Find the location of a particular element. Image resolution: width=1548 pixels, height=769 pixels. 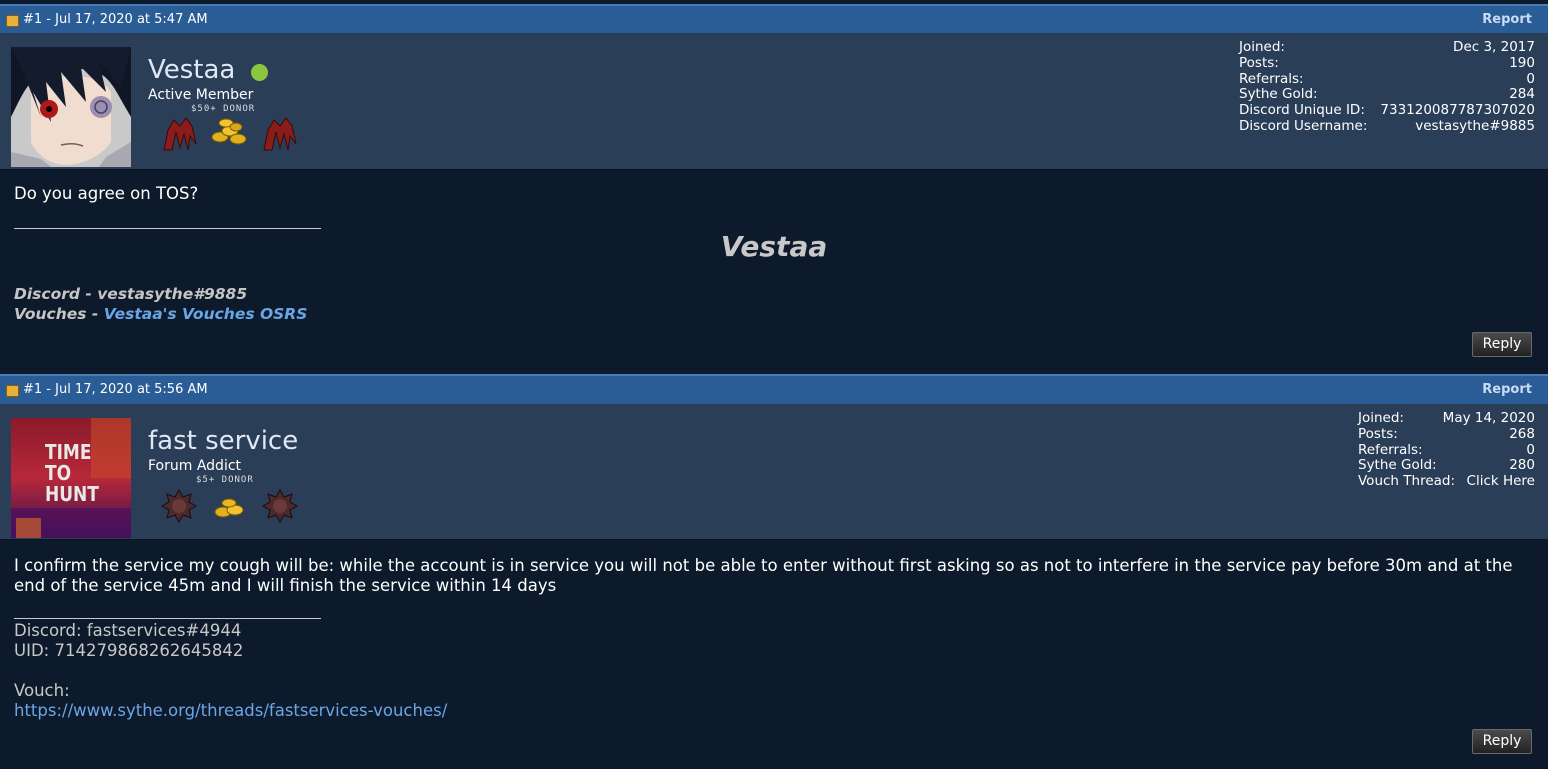

signature-discord: Discord: fastservices#4944 is located at coordinates (128, 630).